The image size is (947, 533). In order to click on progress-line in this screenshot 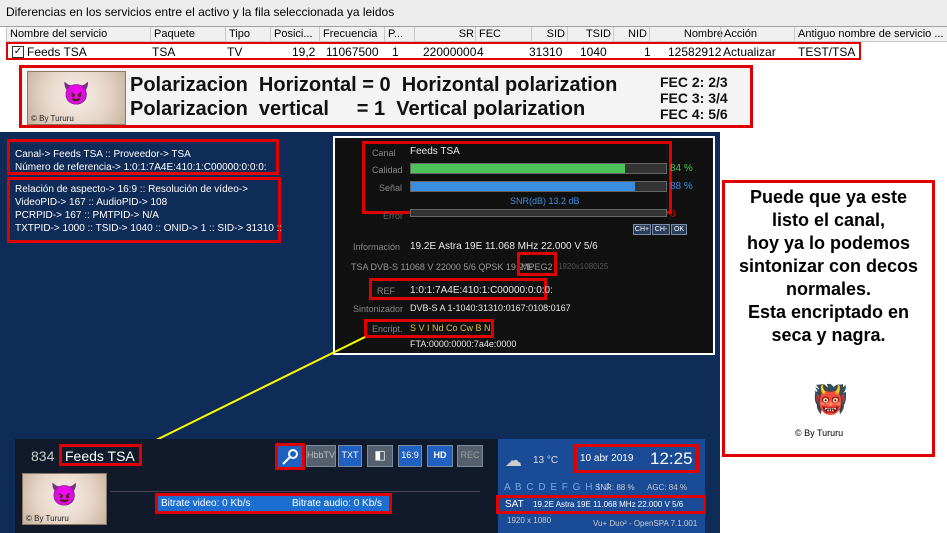, I will do `click(295, 491)`.